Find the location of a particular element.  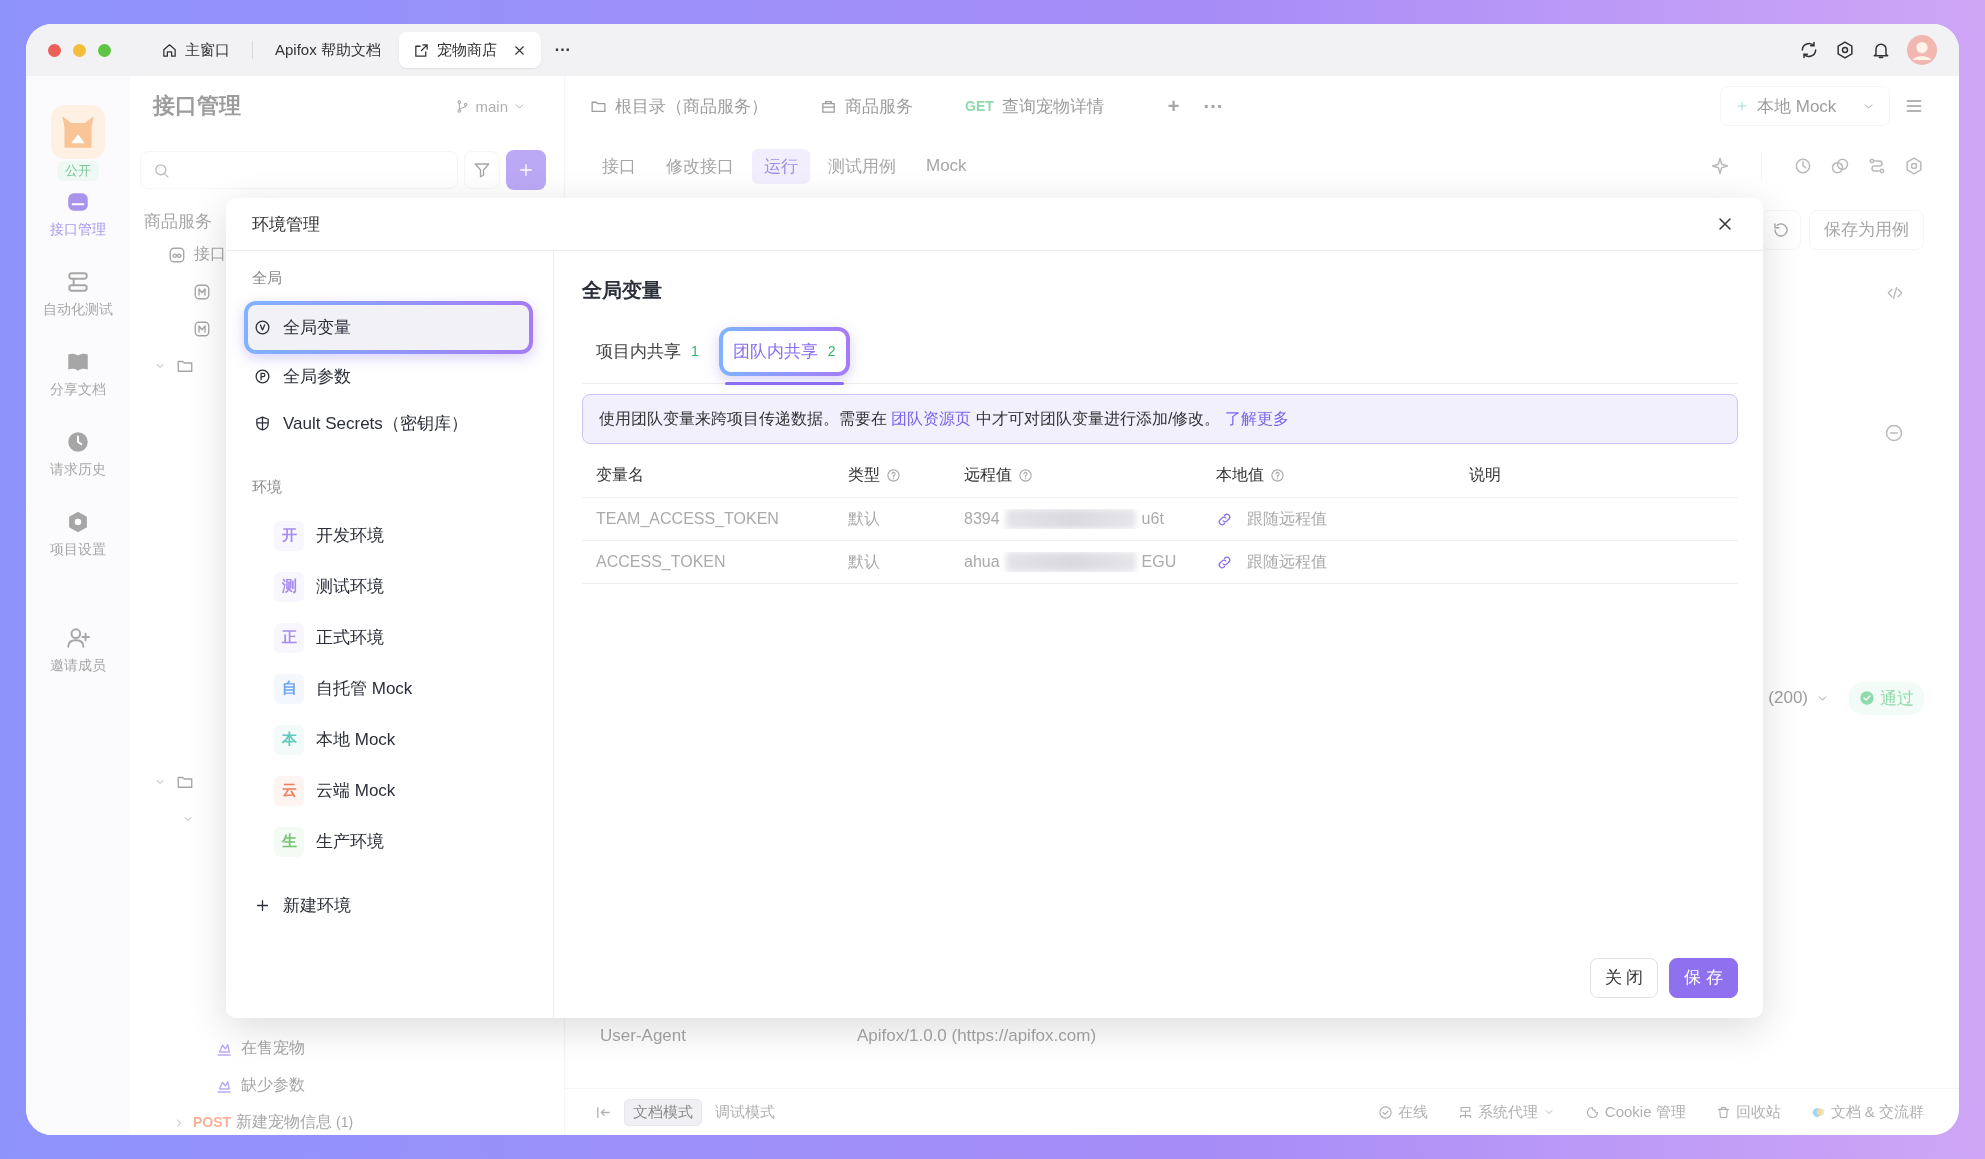

status-item: 系统代理 is located at coordinates (1506, 1112).